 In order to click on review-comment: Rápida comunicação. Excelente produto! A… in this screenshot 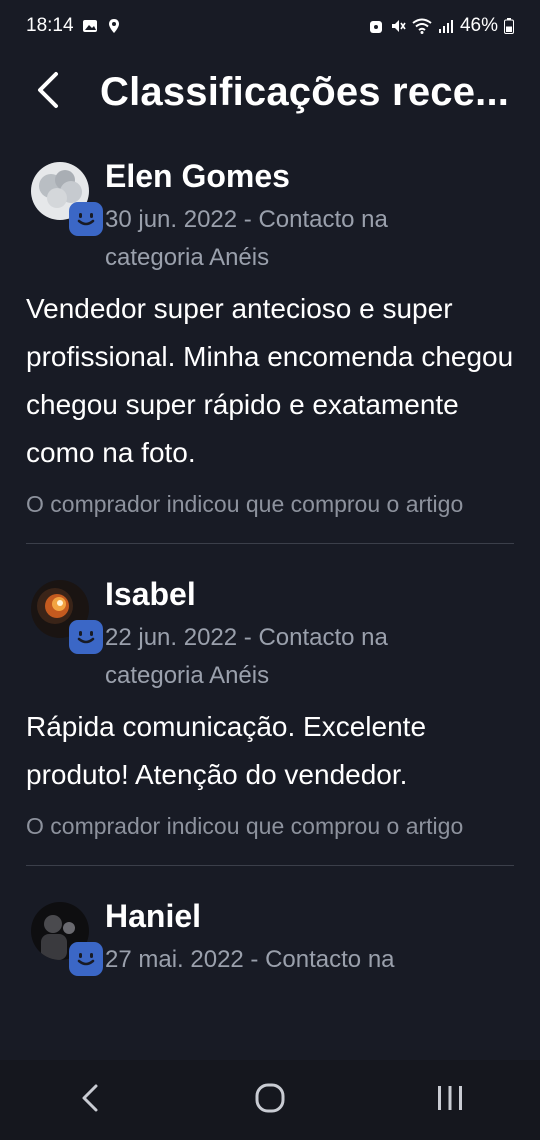, I will do `click(226, 750)`.